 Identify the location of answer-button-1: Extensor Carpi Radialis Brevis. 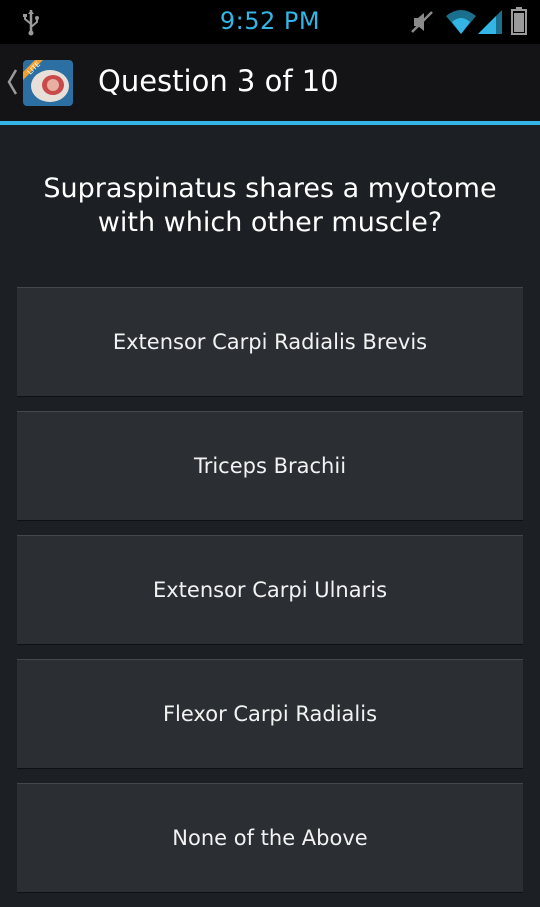
(270, 342).